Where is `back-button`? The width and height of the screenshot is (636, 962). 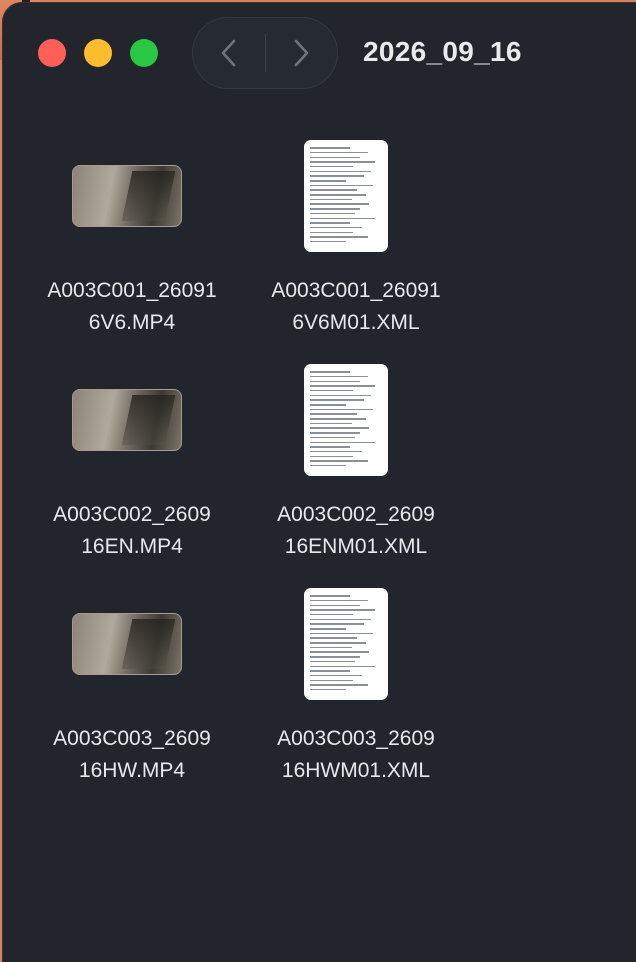
back-button is located at coordinates (229, 53).